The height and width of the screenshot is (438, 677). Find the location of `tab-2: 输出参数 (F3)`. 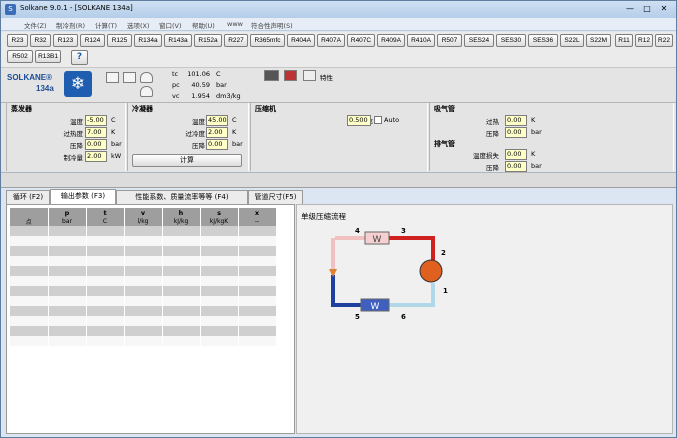

tab-2: 输出参数 (F3) is located at coordinates (83, 196).